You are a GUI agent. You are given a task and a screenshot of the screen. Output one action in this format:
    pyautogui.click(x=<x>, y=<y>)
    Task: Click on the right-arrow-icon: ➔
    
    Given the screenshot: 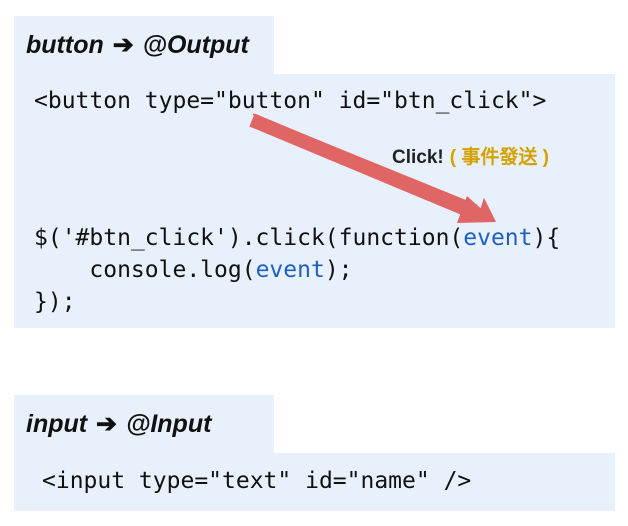 What is the action you would take?
    pyautogui.click(x=106, y=424)
    